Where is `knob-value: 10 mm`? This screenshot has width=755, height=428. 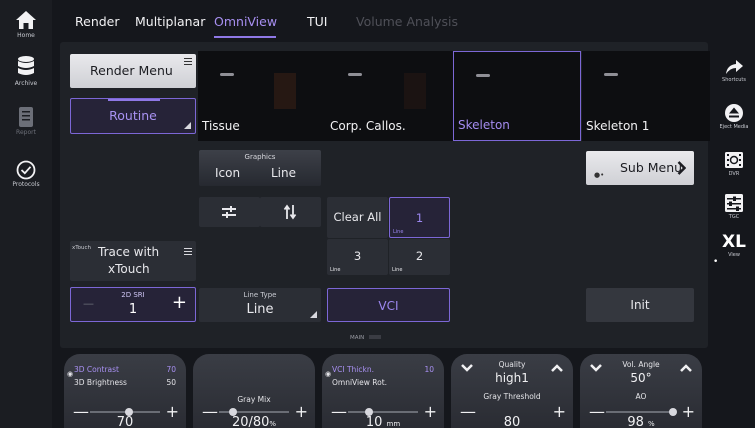
knob-value: 10 mm is located at coordinates (383, 421).